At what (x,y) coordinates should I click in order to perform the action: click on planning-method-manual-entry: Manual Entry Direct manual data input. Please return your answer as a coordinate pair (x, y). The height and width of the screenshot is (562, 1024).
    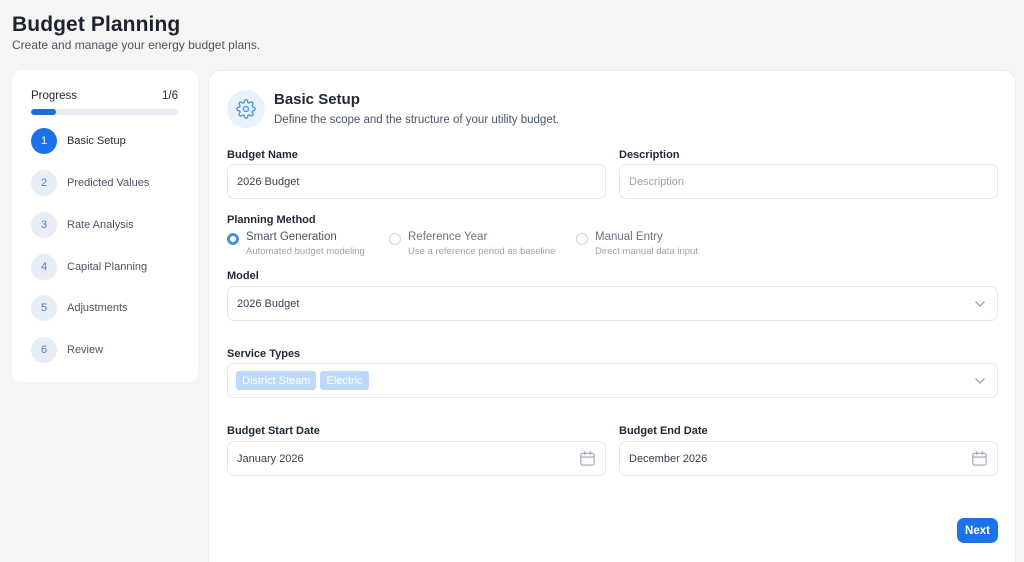
    Looking at the image, I should click on (651, 246).